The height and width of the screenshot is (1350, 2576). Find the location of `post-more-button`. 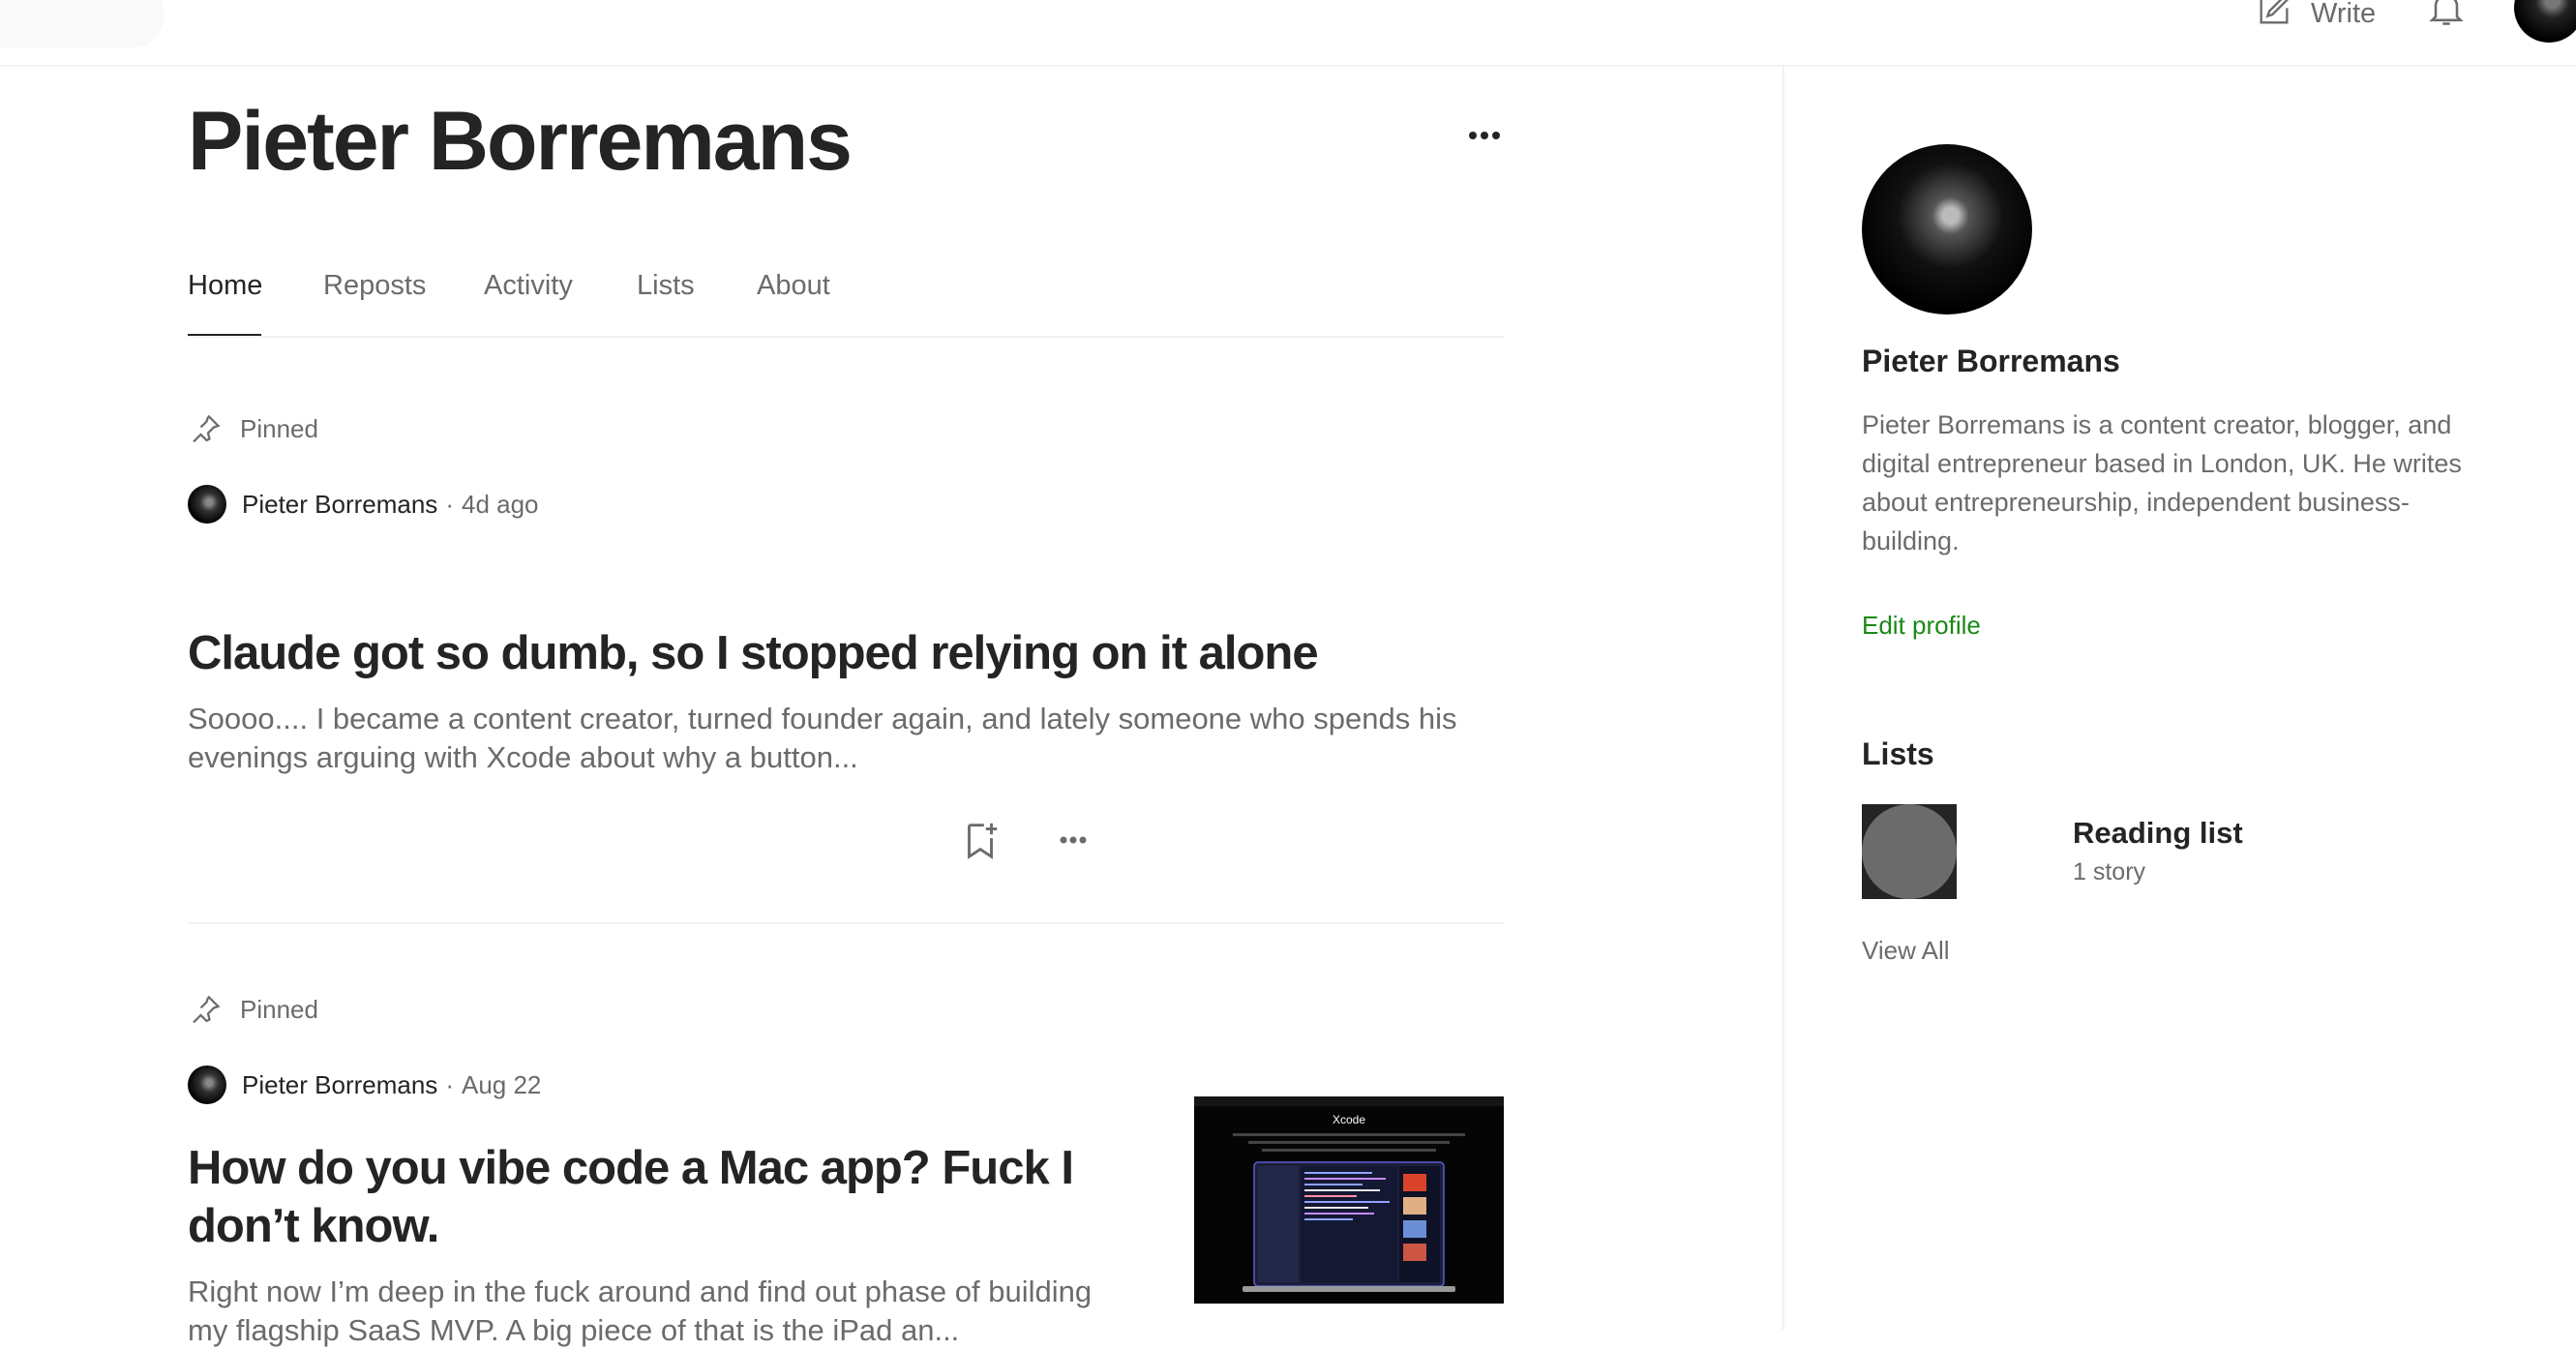

post-more-button is located at coordinates (1073, 843).